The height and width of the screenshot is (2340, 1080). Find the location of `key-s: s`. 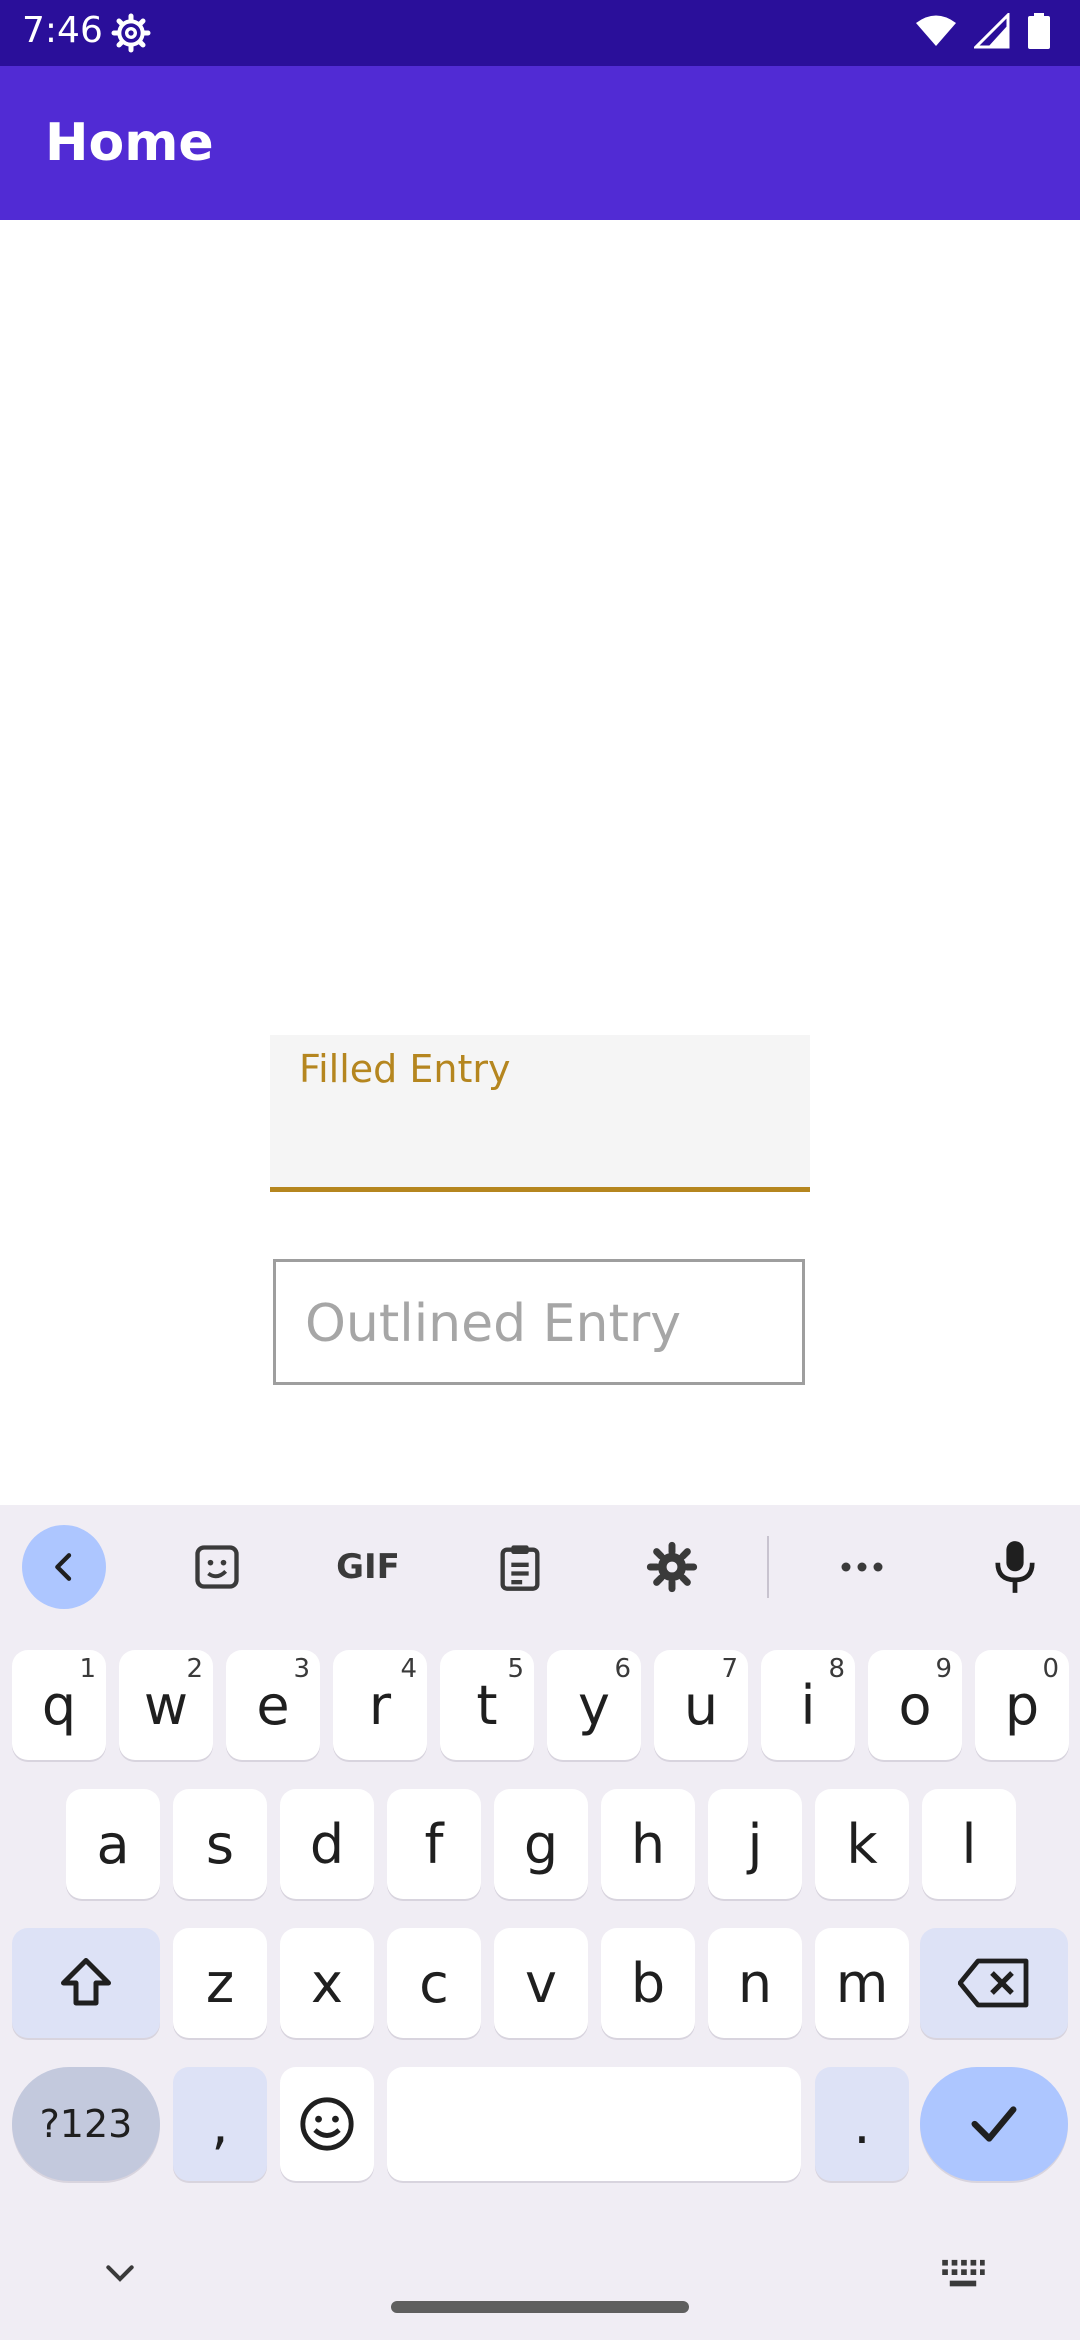

key-s: s is located at coordinates (220, 1844).